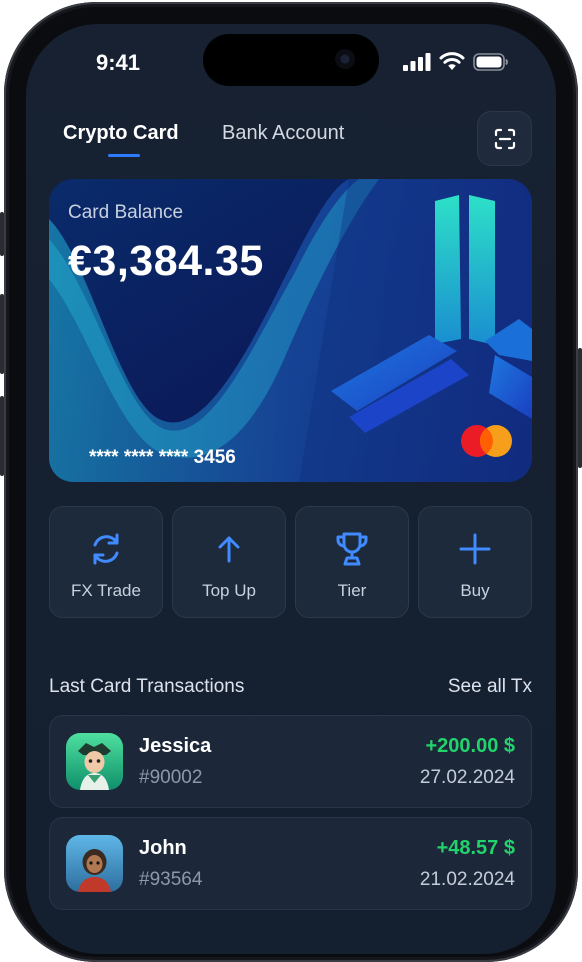 The width and height of the screenshot is (582, 962). I want to click on side-button, so click(2, 234).